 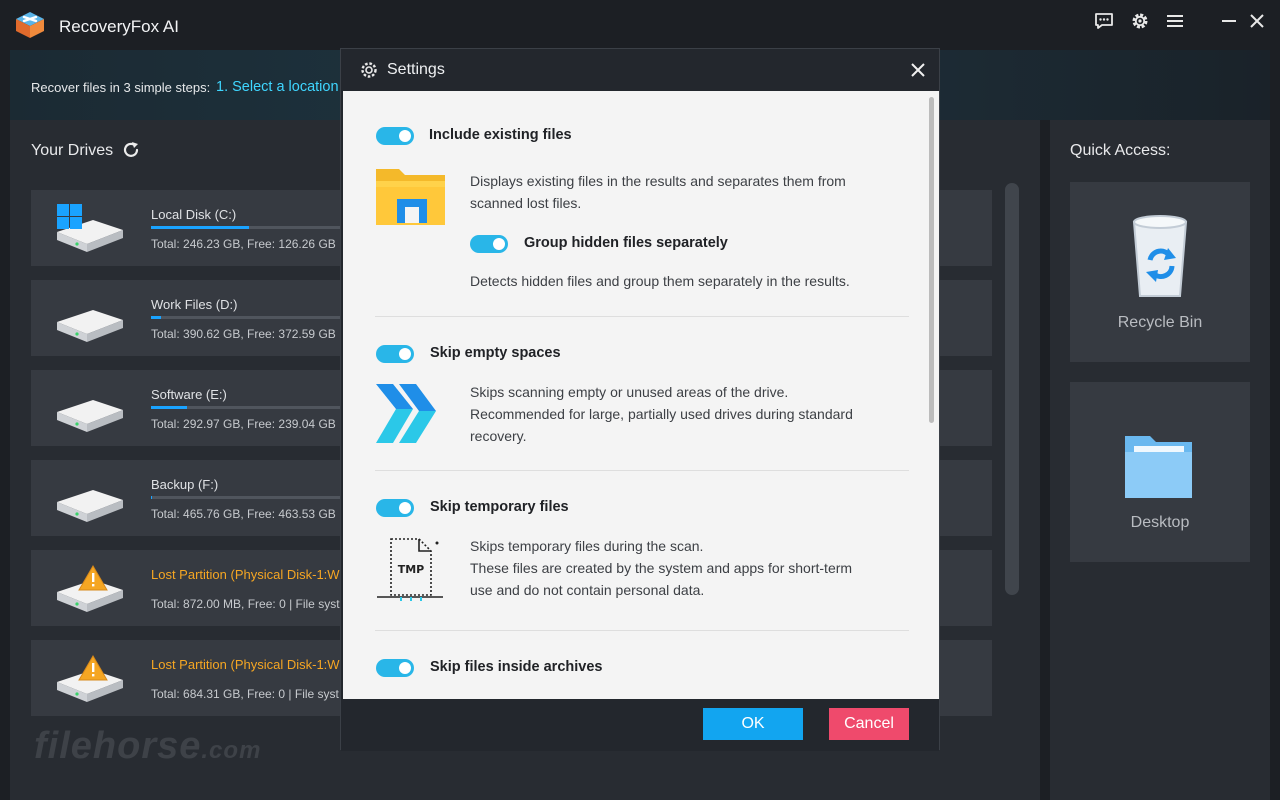 What do you see at coordinates (499, 507) in the screenshot?
I see `option-title: Skip temporary files` at bounding box center [499, 507].